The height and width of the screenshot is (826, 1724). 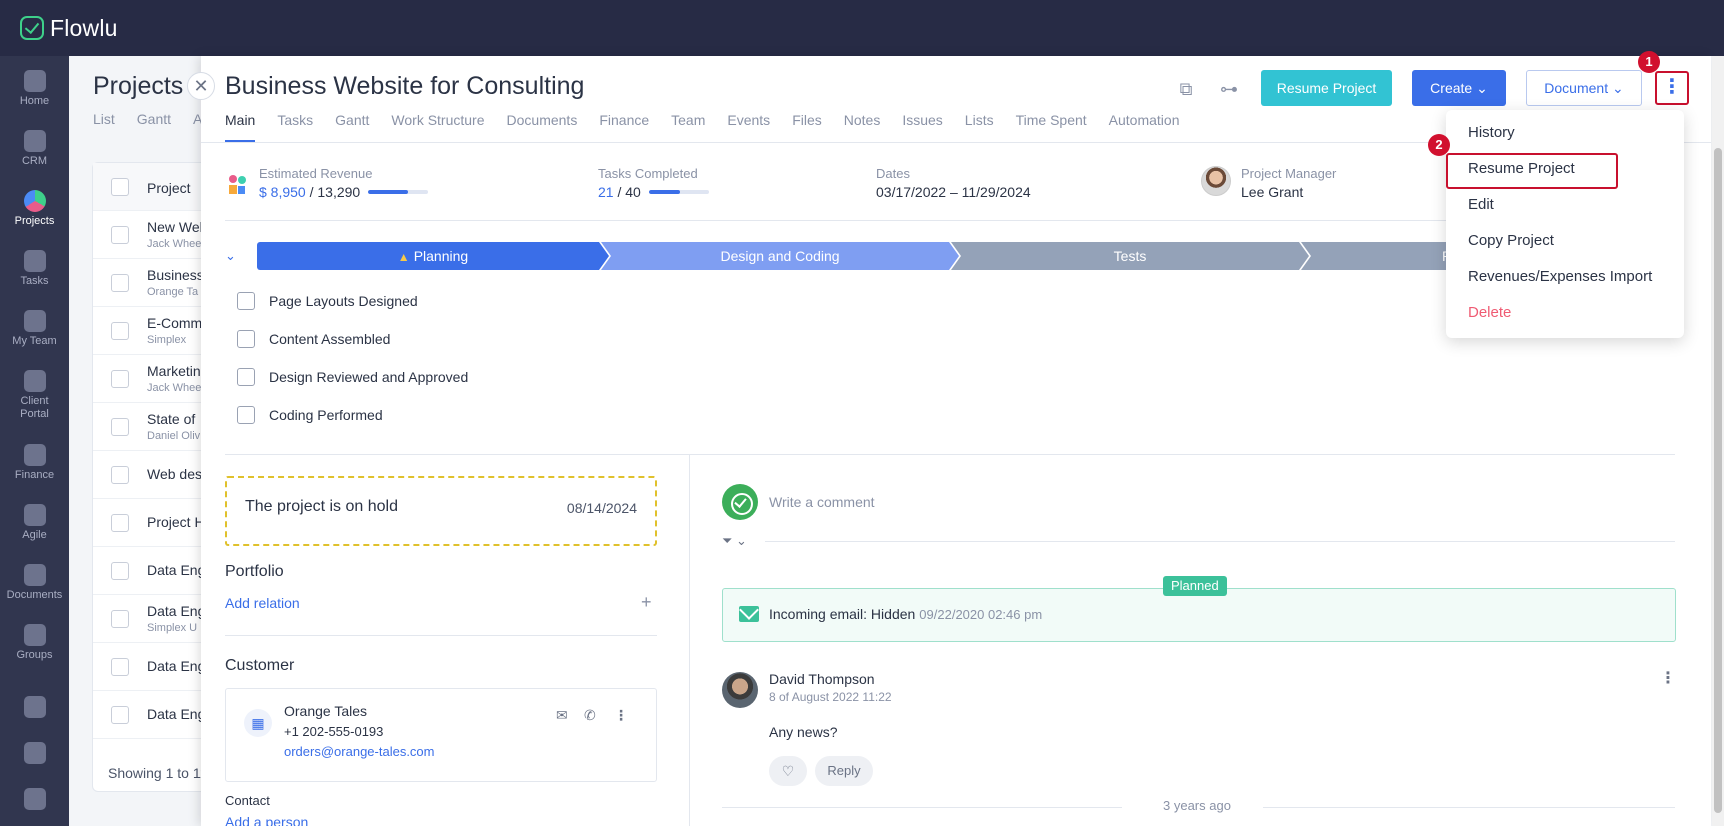 I want to click on checklist-item: Design Reviewed and Approved, so click(x=352, y=377).